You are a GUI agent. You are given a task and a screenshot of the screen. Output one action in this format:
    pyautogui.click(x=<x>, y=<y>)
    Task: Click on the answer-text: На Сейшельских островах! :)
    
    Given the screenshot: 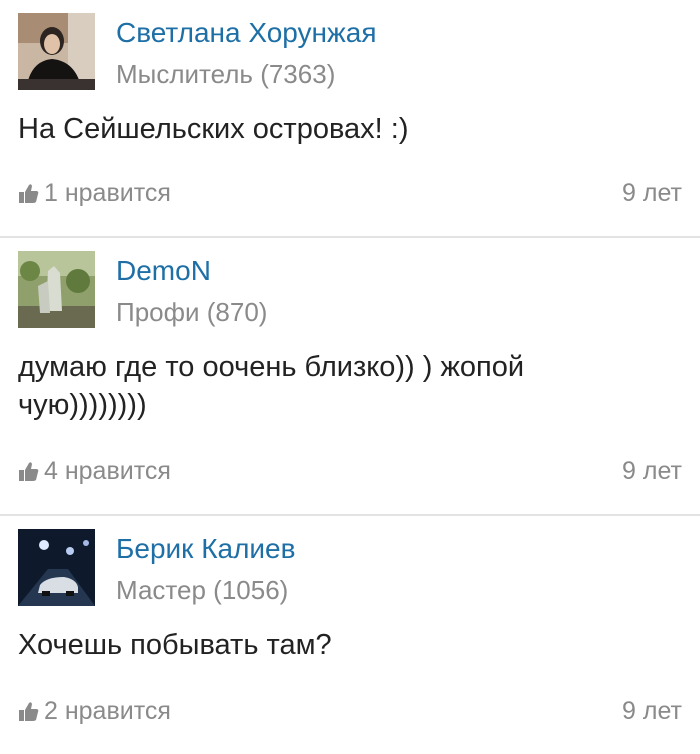 What is the action you would take?
    pyautogui.click(x=213, y=129)
    